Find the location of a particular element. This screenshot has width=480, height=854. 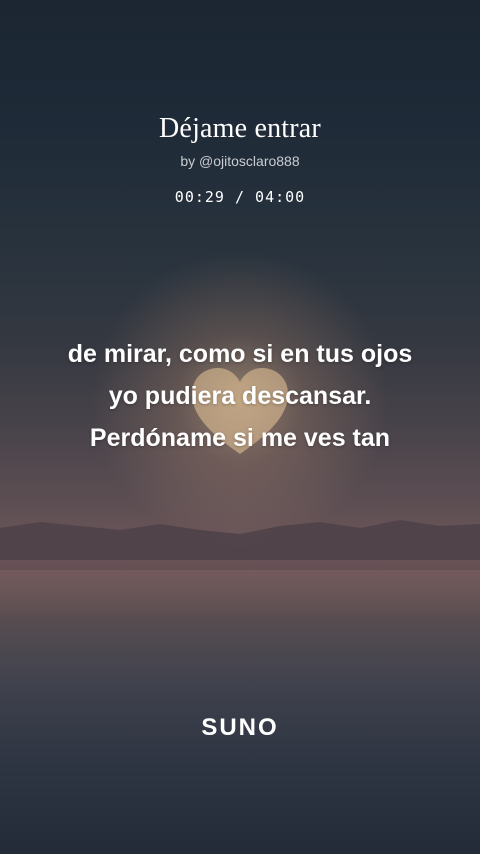

lyric-line: yo pudiera descansar. is located at coordinates (240, 396).